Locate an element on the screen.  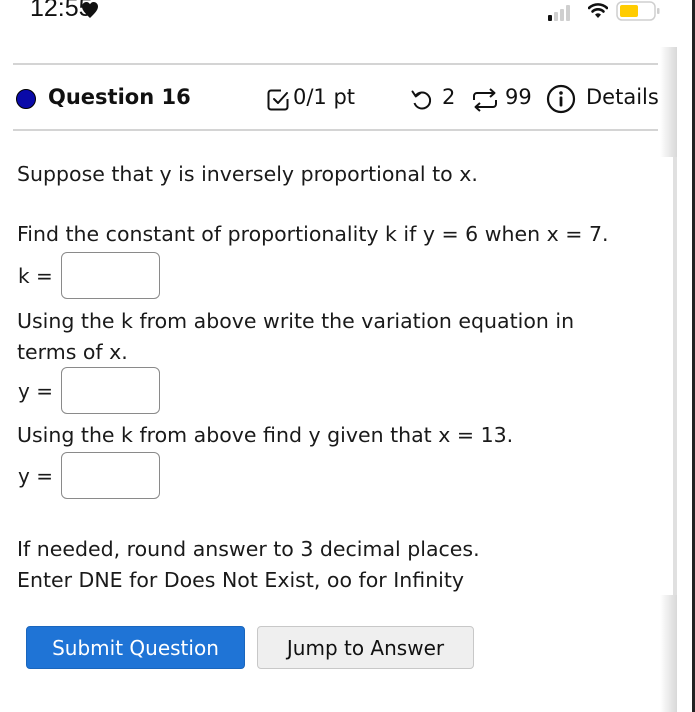
answer-input-k is located at coordinates (110, 275).